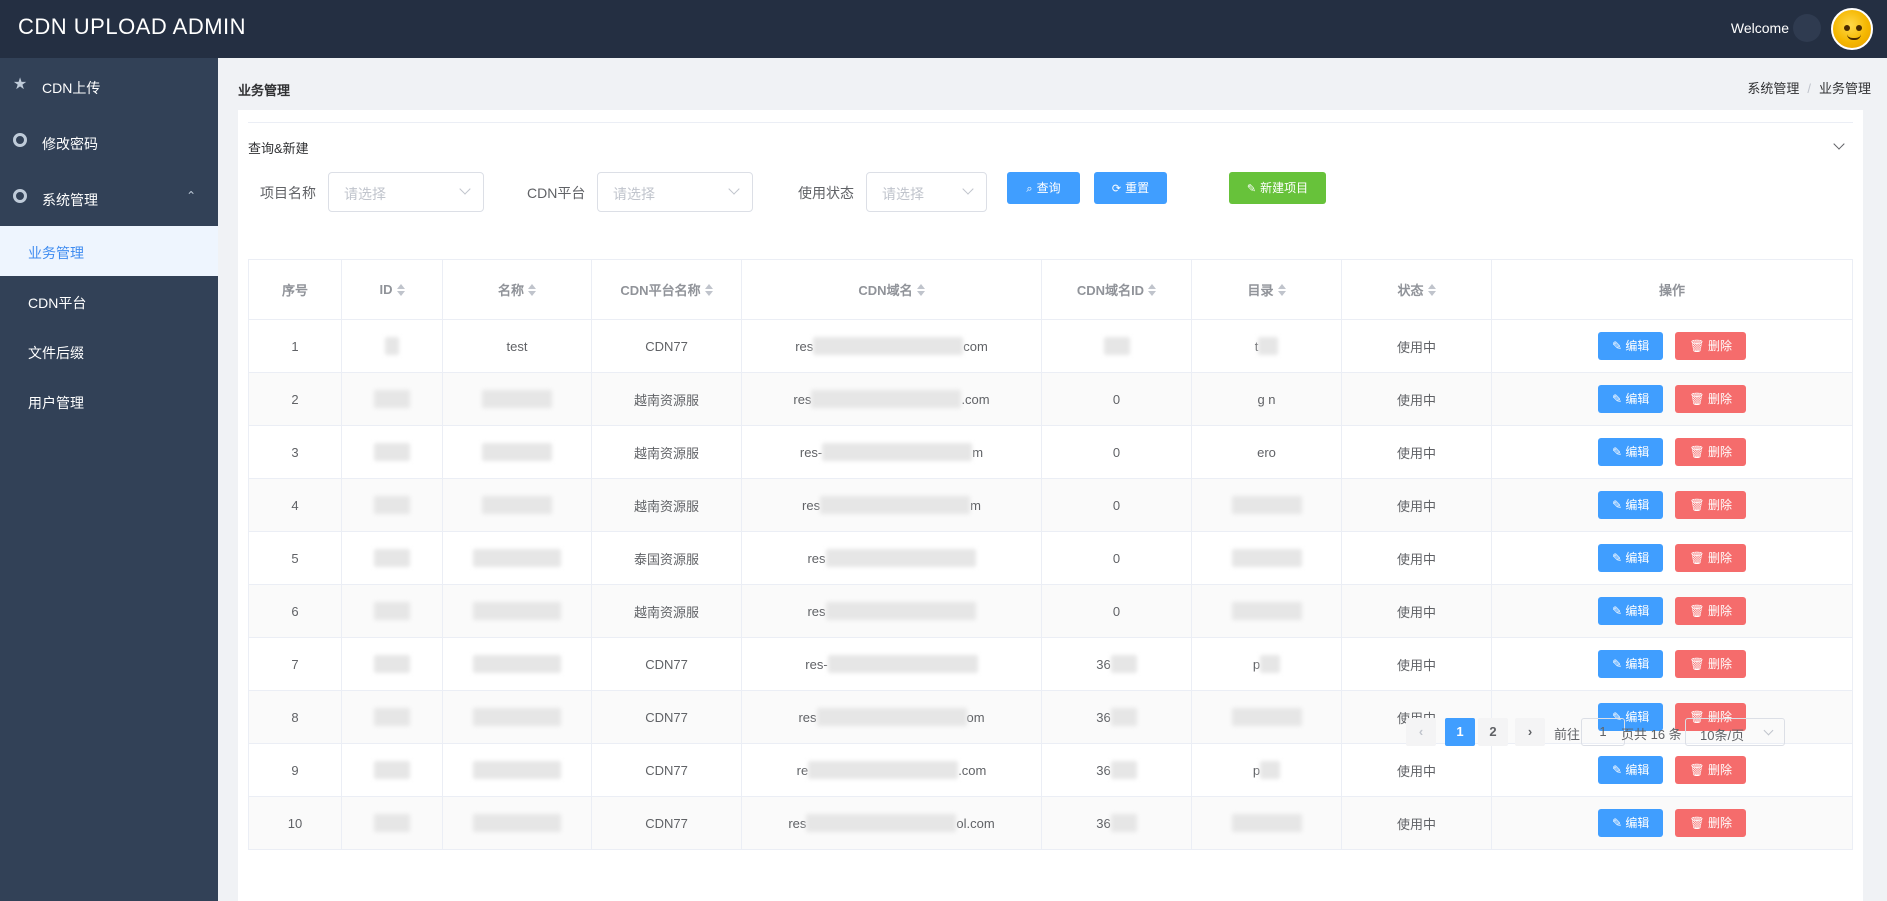  Describe the element at coordinates (109, 479) in the screenshot. I see `sidebar: ★ CDN上传 修改密码 系统管理 ⌄ 业务管理 CDN平台 文件后缀 用户管理` at that location.